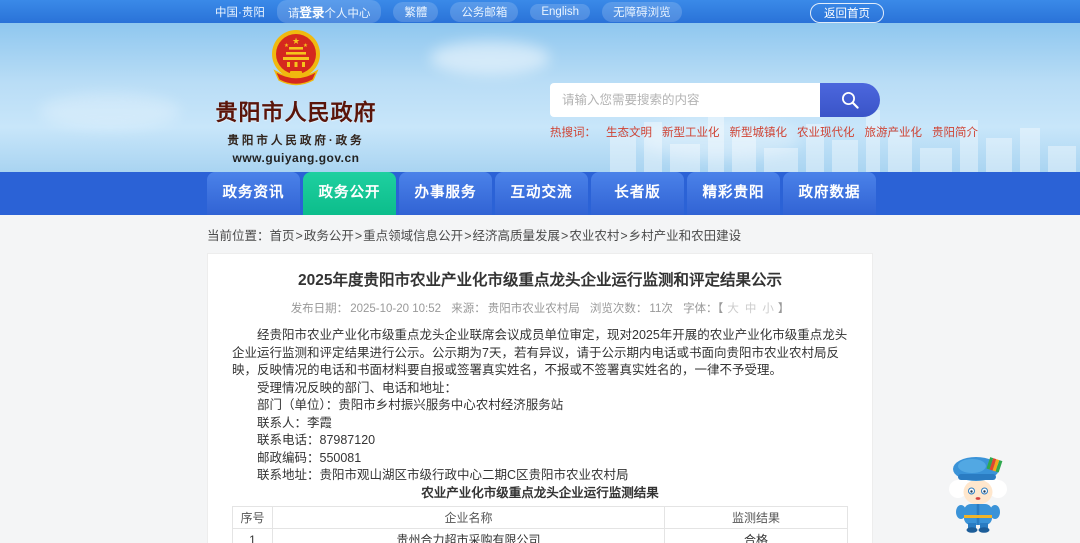 This screenshot has height=543, width=1080. Describe the element at coordinates (685, 100) in the screenshot. I see `search-input` at that location.